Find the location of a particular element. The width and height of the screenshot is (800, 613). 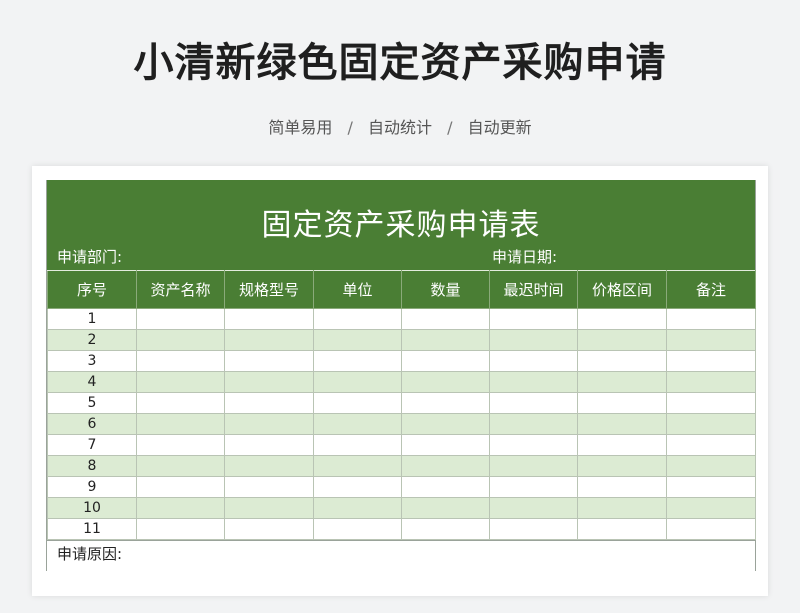

column-header: 单位 is located at coordinates (357, 289).